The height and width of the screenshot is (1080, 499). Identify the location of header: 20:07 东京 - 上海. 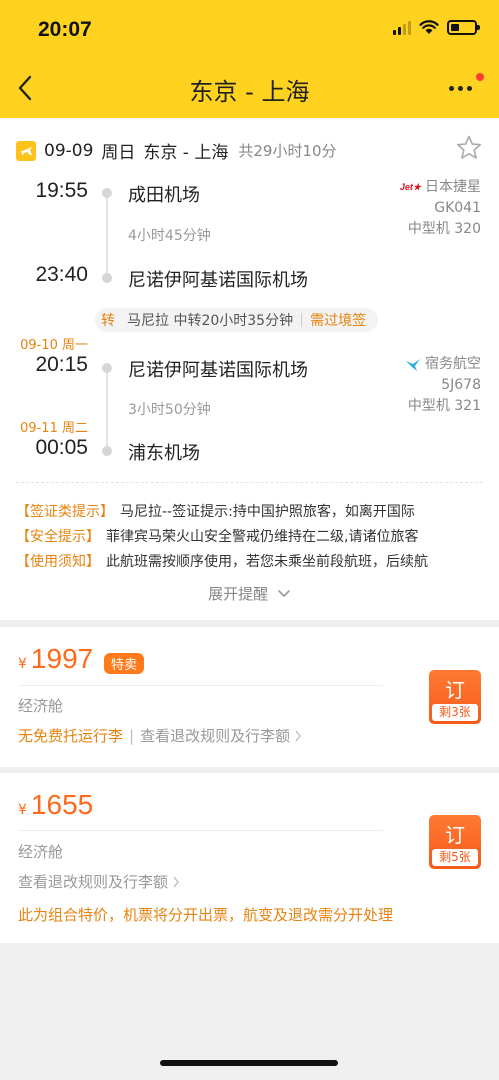
(249, 59).